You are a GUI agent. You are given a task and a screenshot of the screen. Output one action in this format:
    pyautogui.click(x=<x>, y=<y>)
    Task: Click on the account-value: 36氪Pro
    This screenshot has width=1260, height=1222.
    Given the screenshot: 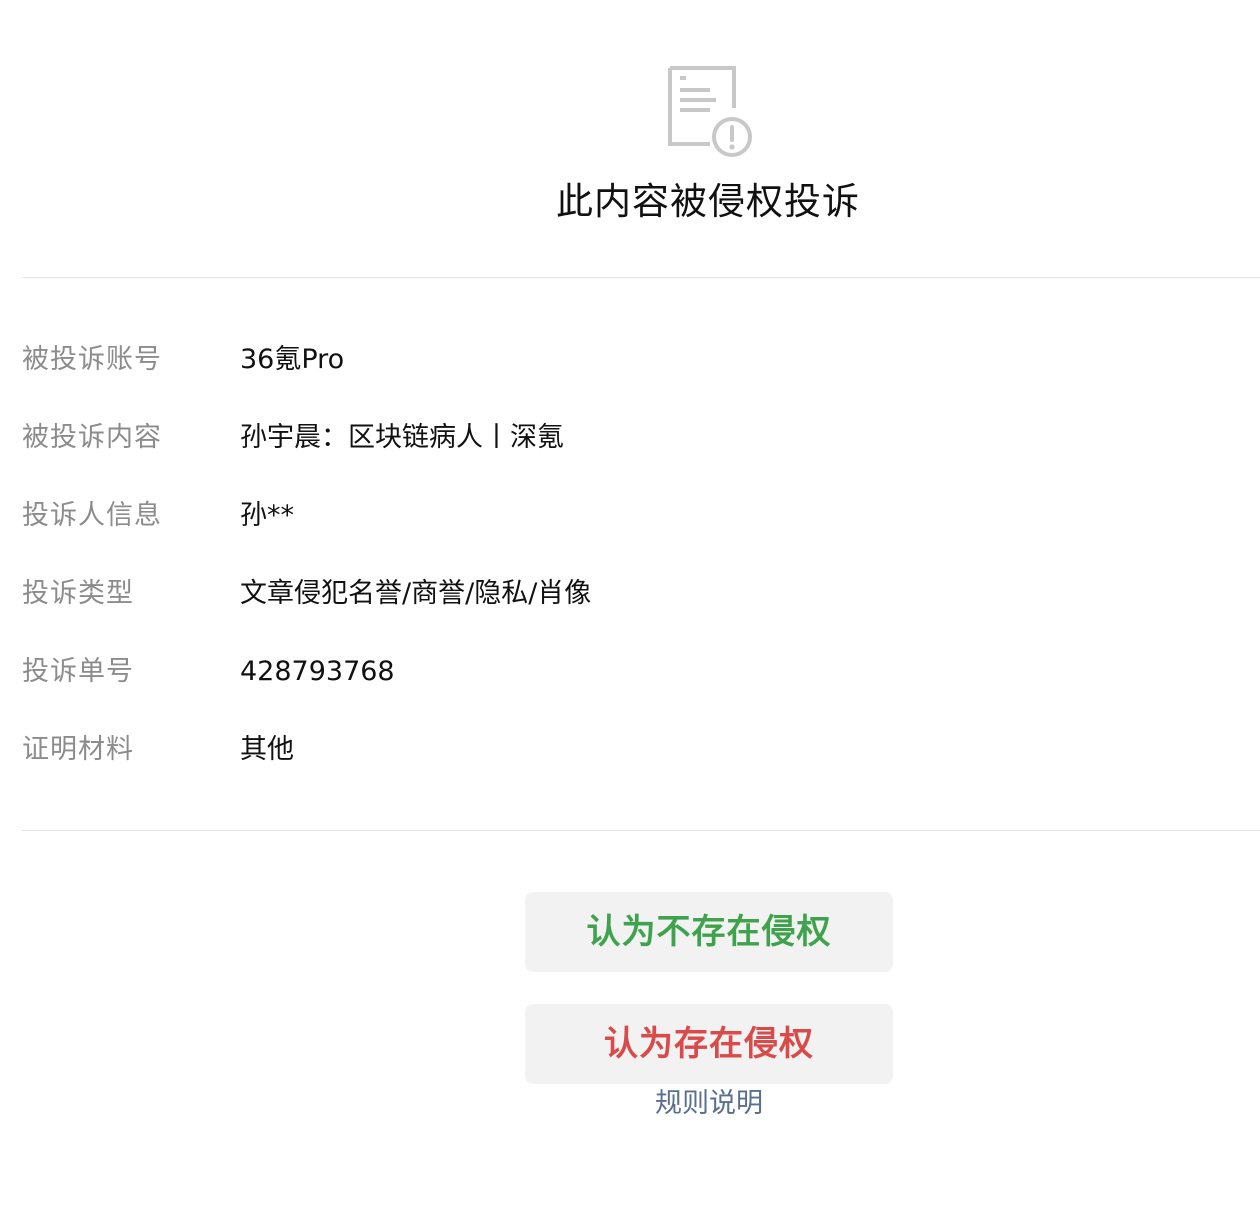 What is the action you would take?
    pyautogui.click(x=292, y=359)
    